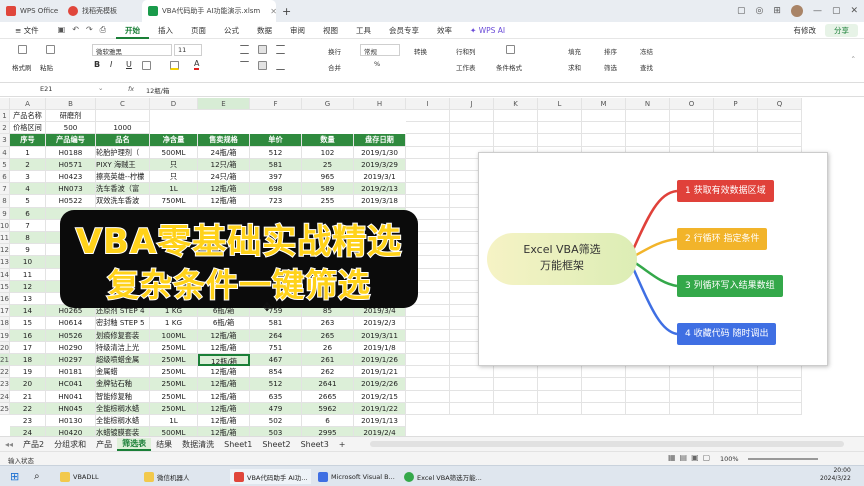  What do you see at coordinates (71, 140) in the screenshot?
I see `table-header-cell: 产品编号` at bounding box center [71, 140].